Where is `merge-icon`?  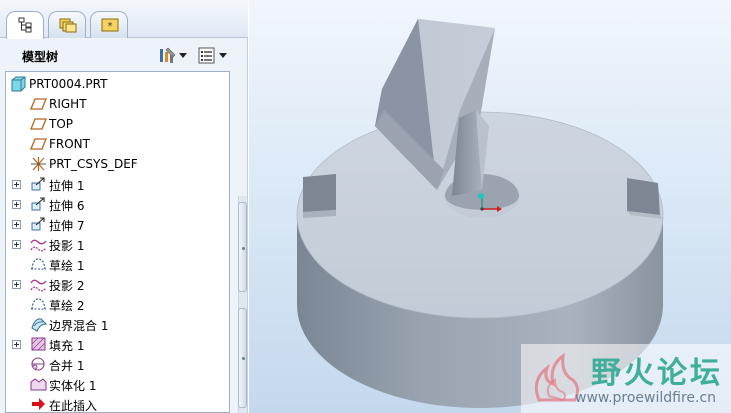 merge-icon is located at coordinates (38, 364).